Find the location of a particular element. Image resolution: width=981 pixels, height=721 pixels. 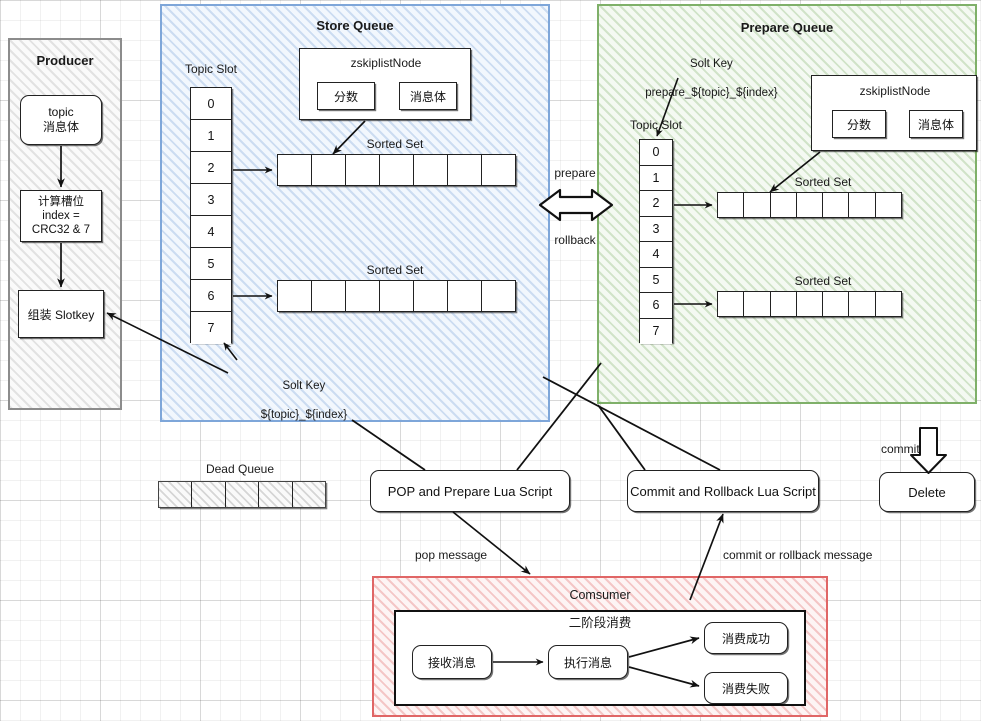

prepare-slot-3: 3 is located at coordinates (656, 229).